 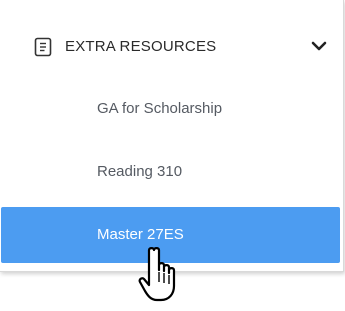 I want to click on clipboard-list-icon, so click(x=43, y=47).